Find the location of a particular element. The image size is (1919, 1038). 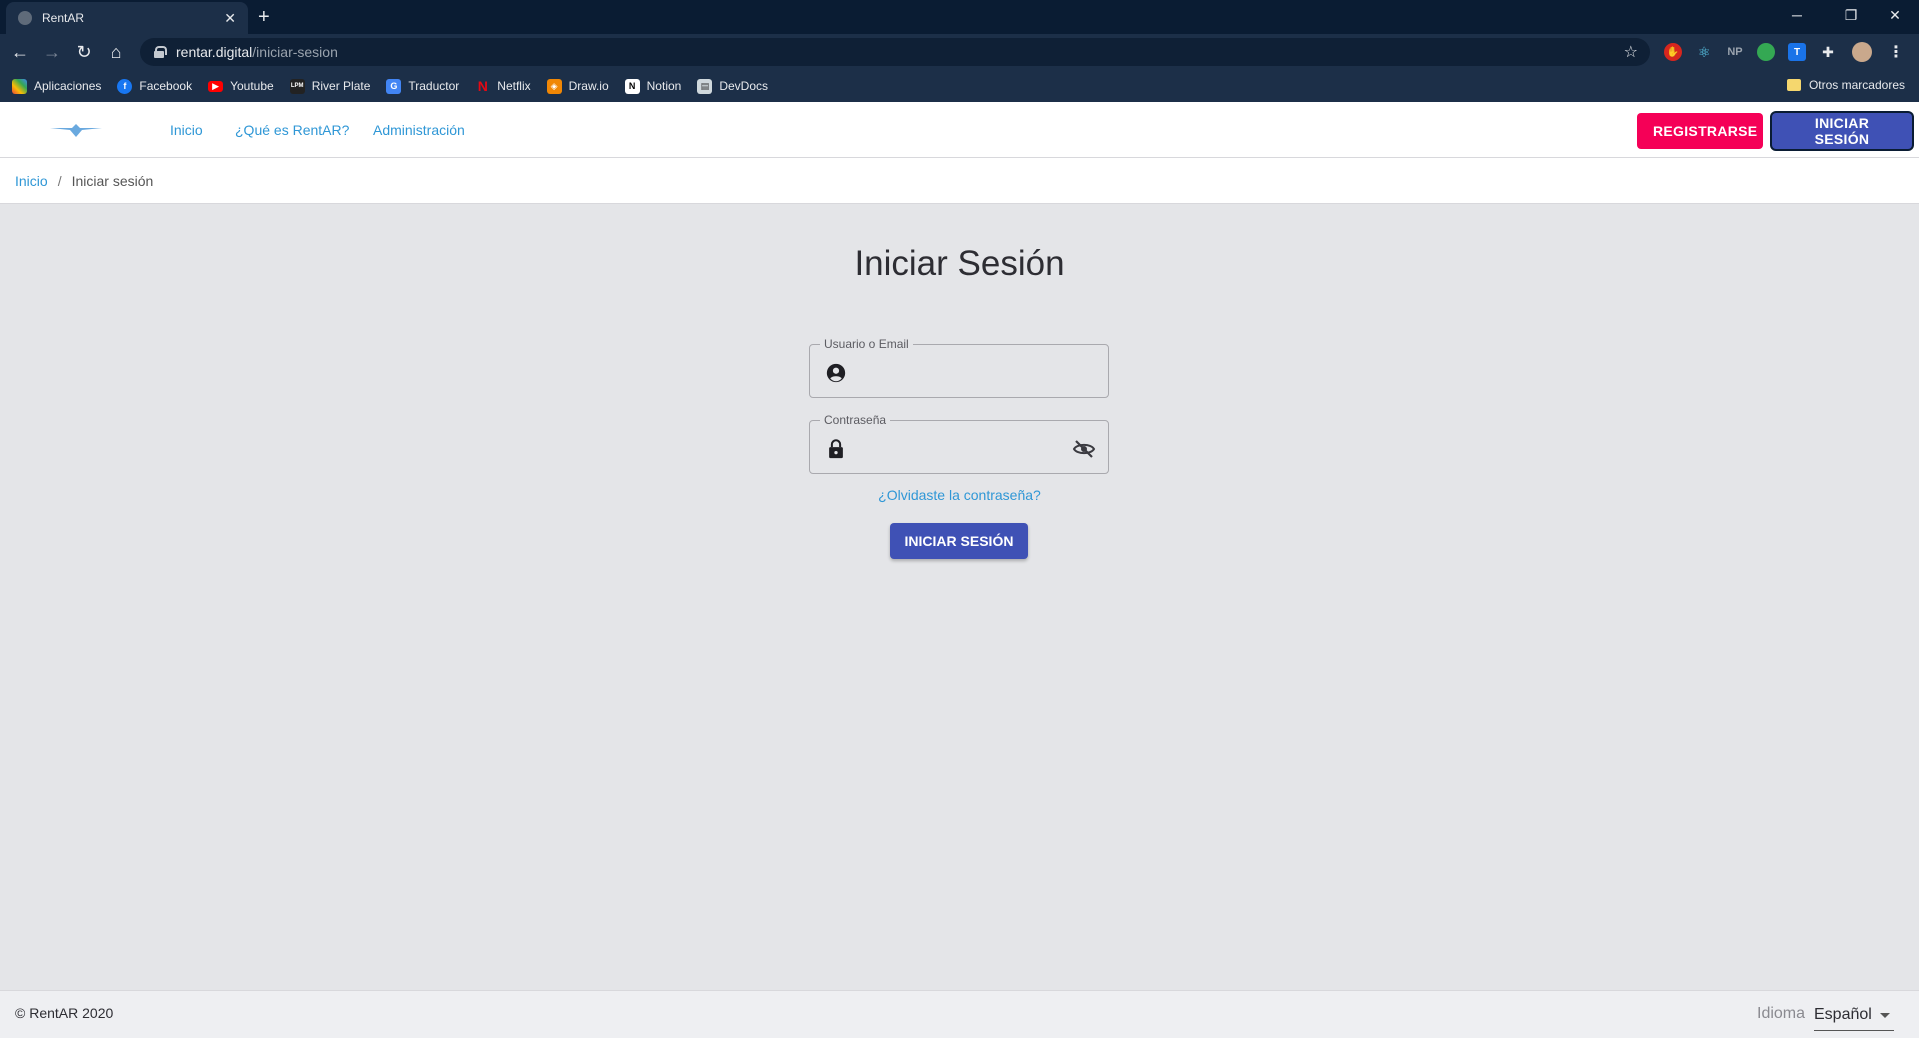

bookmark-drawio: ◈ Draw.io is located at coordinates (577, 86).